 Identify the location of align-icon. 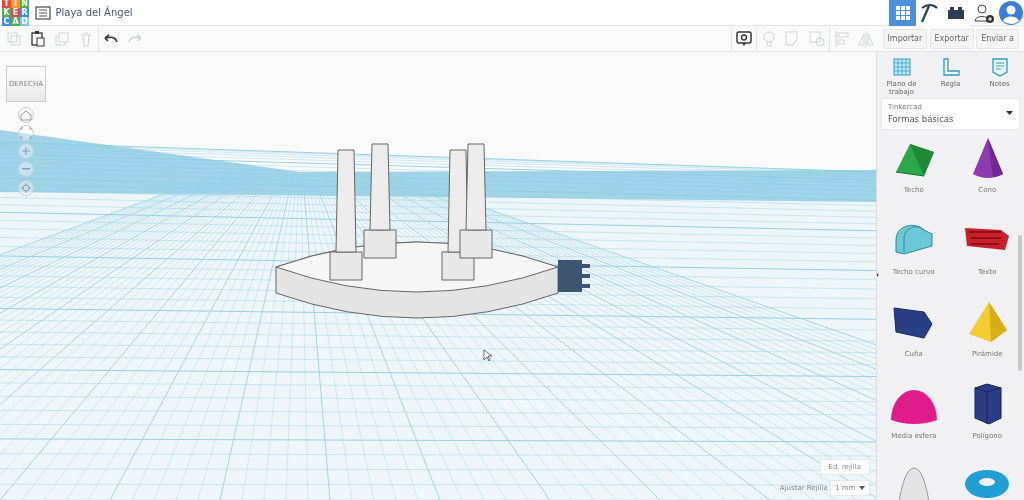
(842, 38).